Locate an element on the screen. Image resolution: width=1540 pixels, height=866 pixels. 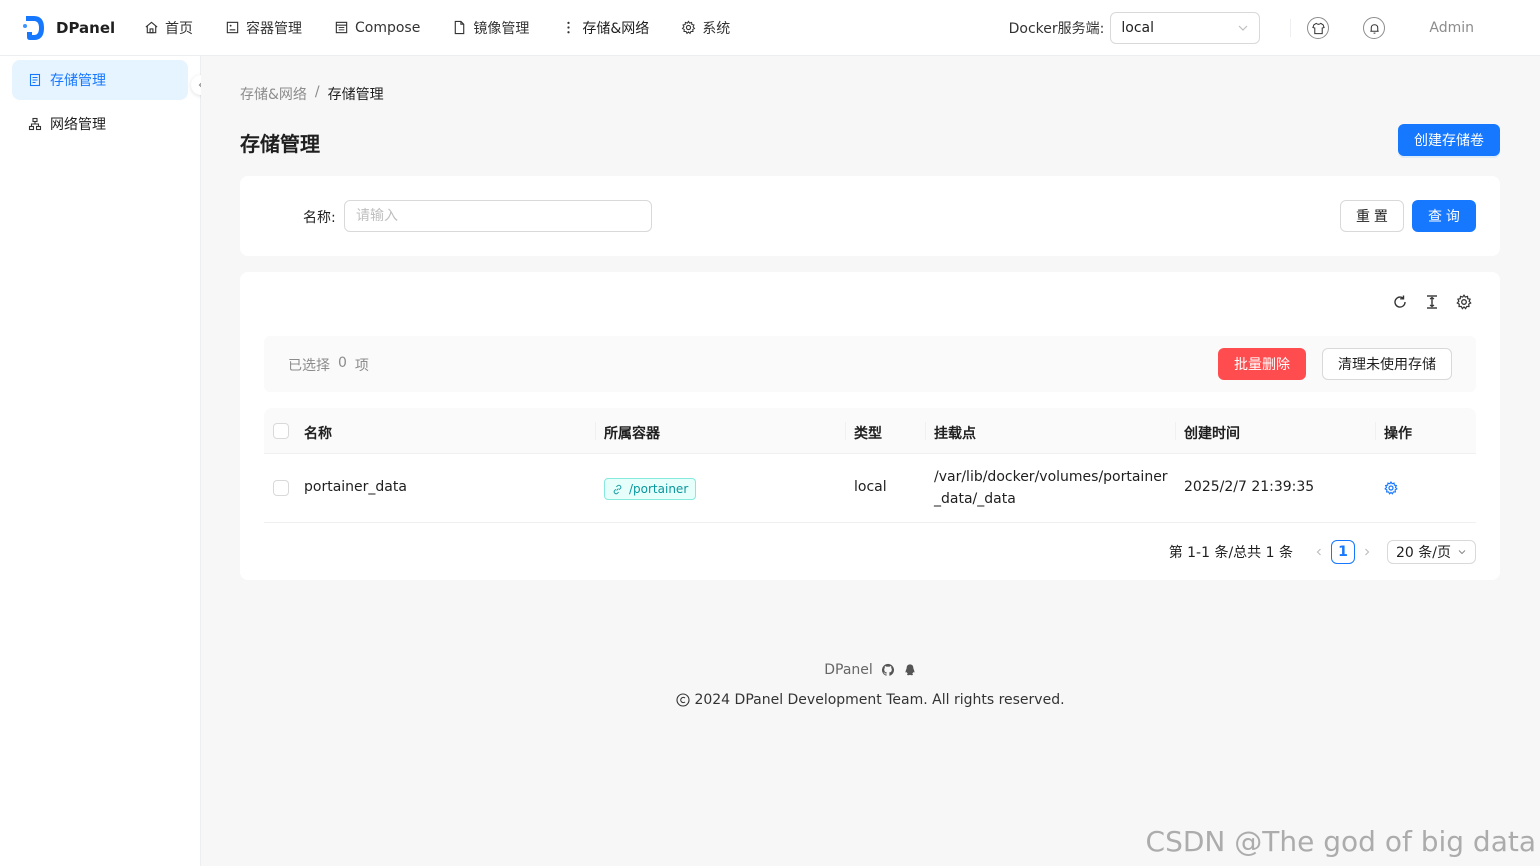
settings-icon is located at coordinates (1464, 302).